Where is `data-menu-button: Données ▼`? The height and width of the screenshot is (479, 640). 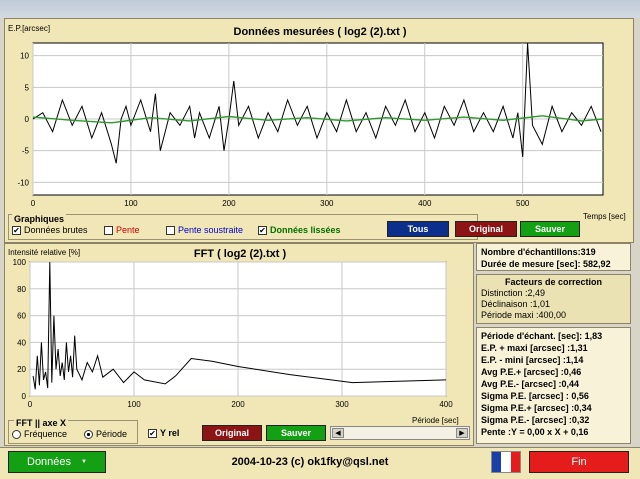 data-menu-button: Données ▼ is located at coordinates (57, 462).